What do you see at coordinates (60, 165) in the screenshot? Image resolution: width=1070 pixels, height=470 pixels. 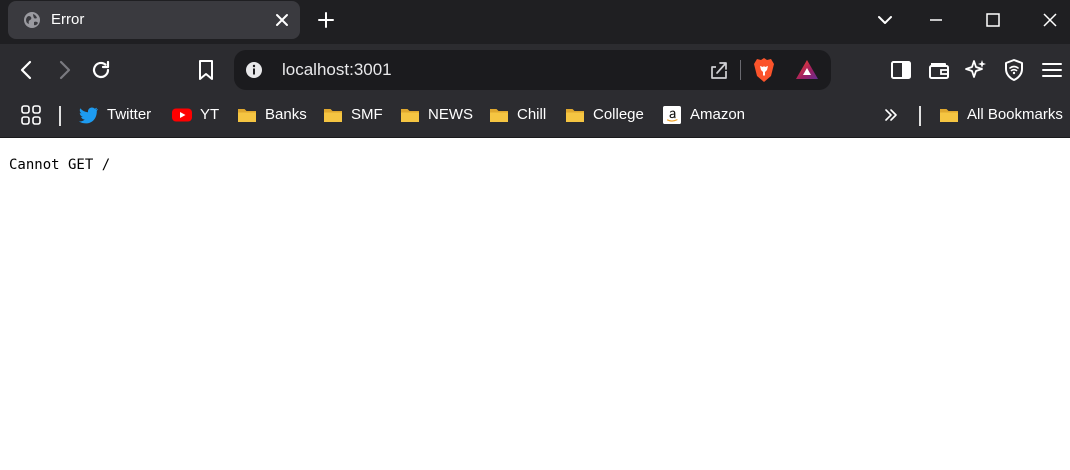 I see `error-message: Cannot GET /` at bounding box center [60, 165].